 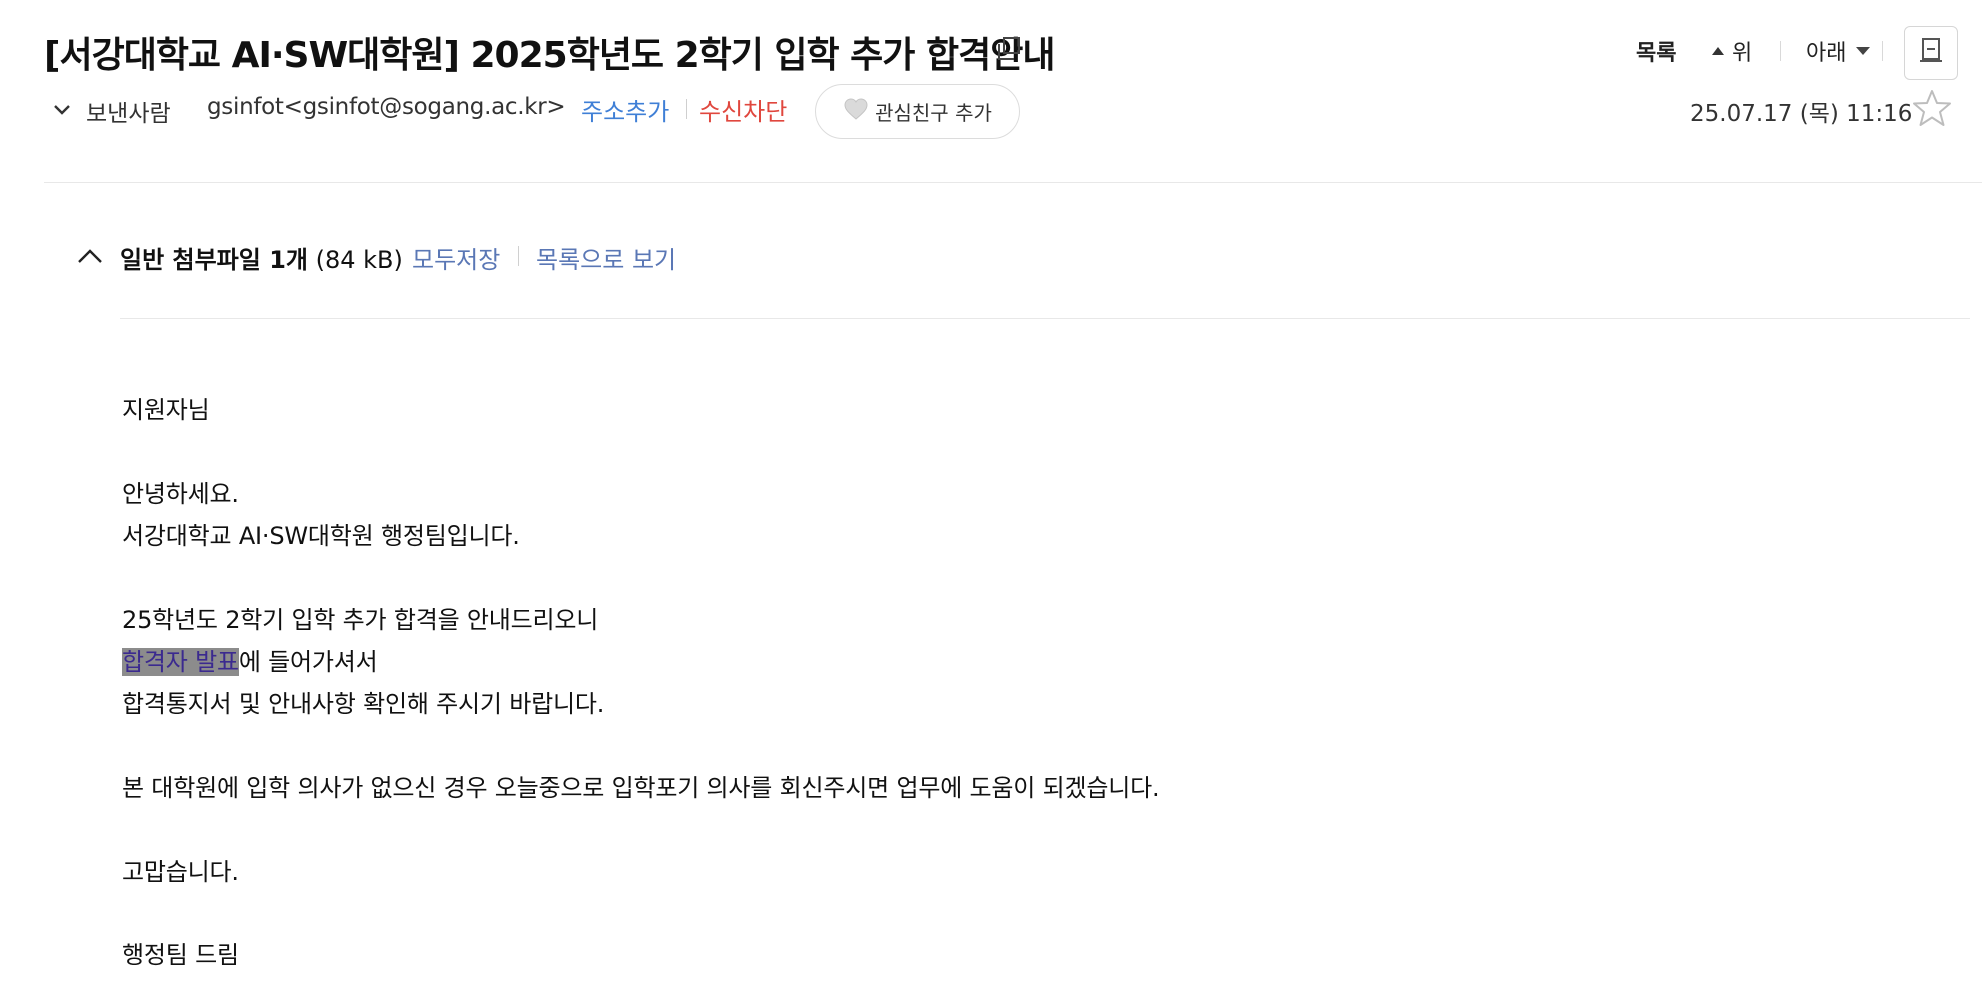 I want to click on attachment-divider, so click(x=518, y=256).